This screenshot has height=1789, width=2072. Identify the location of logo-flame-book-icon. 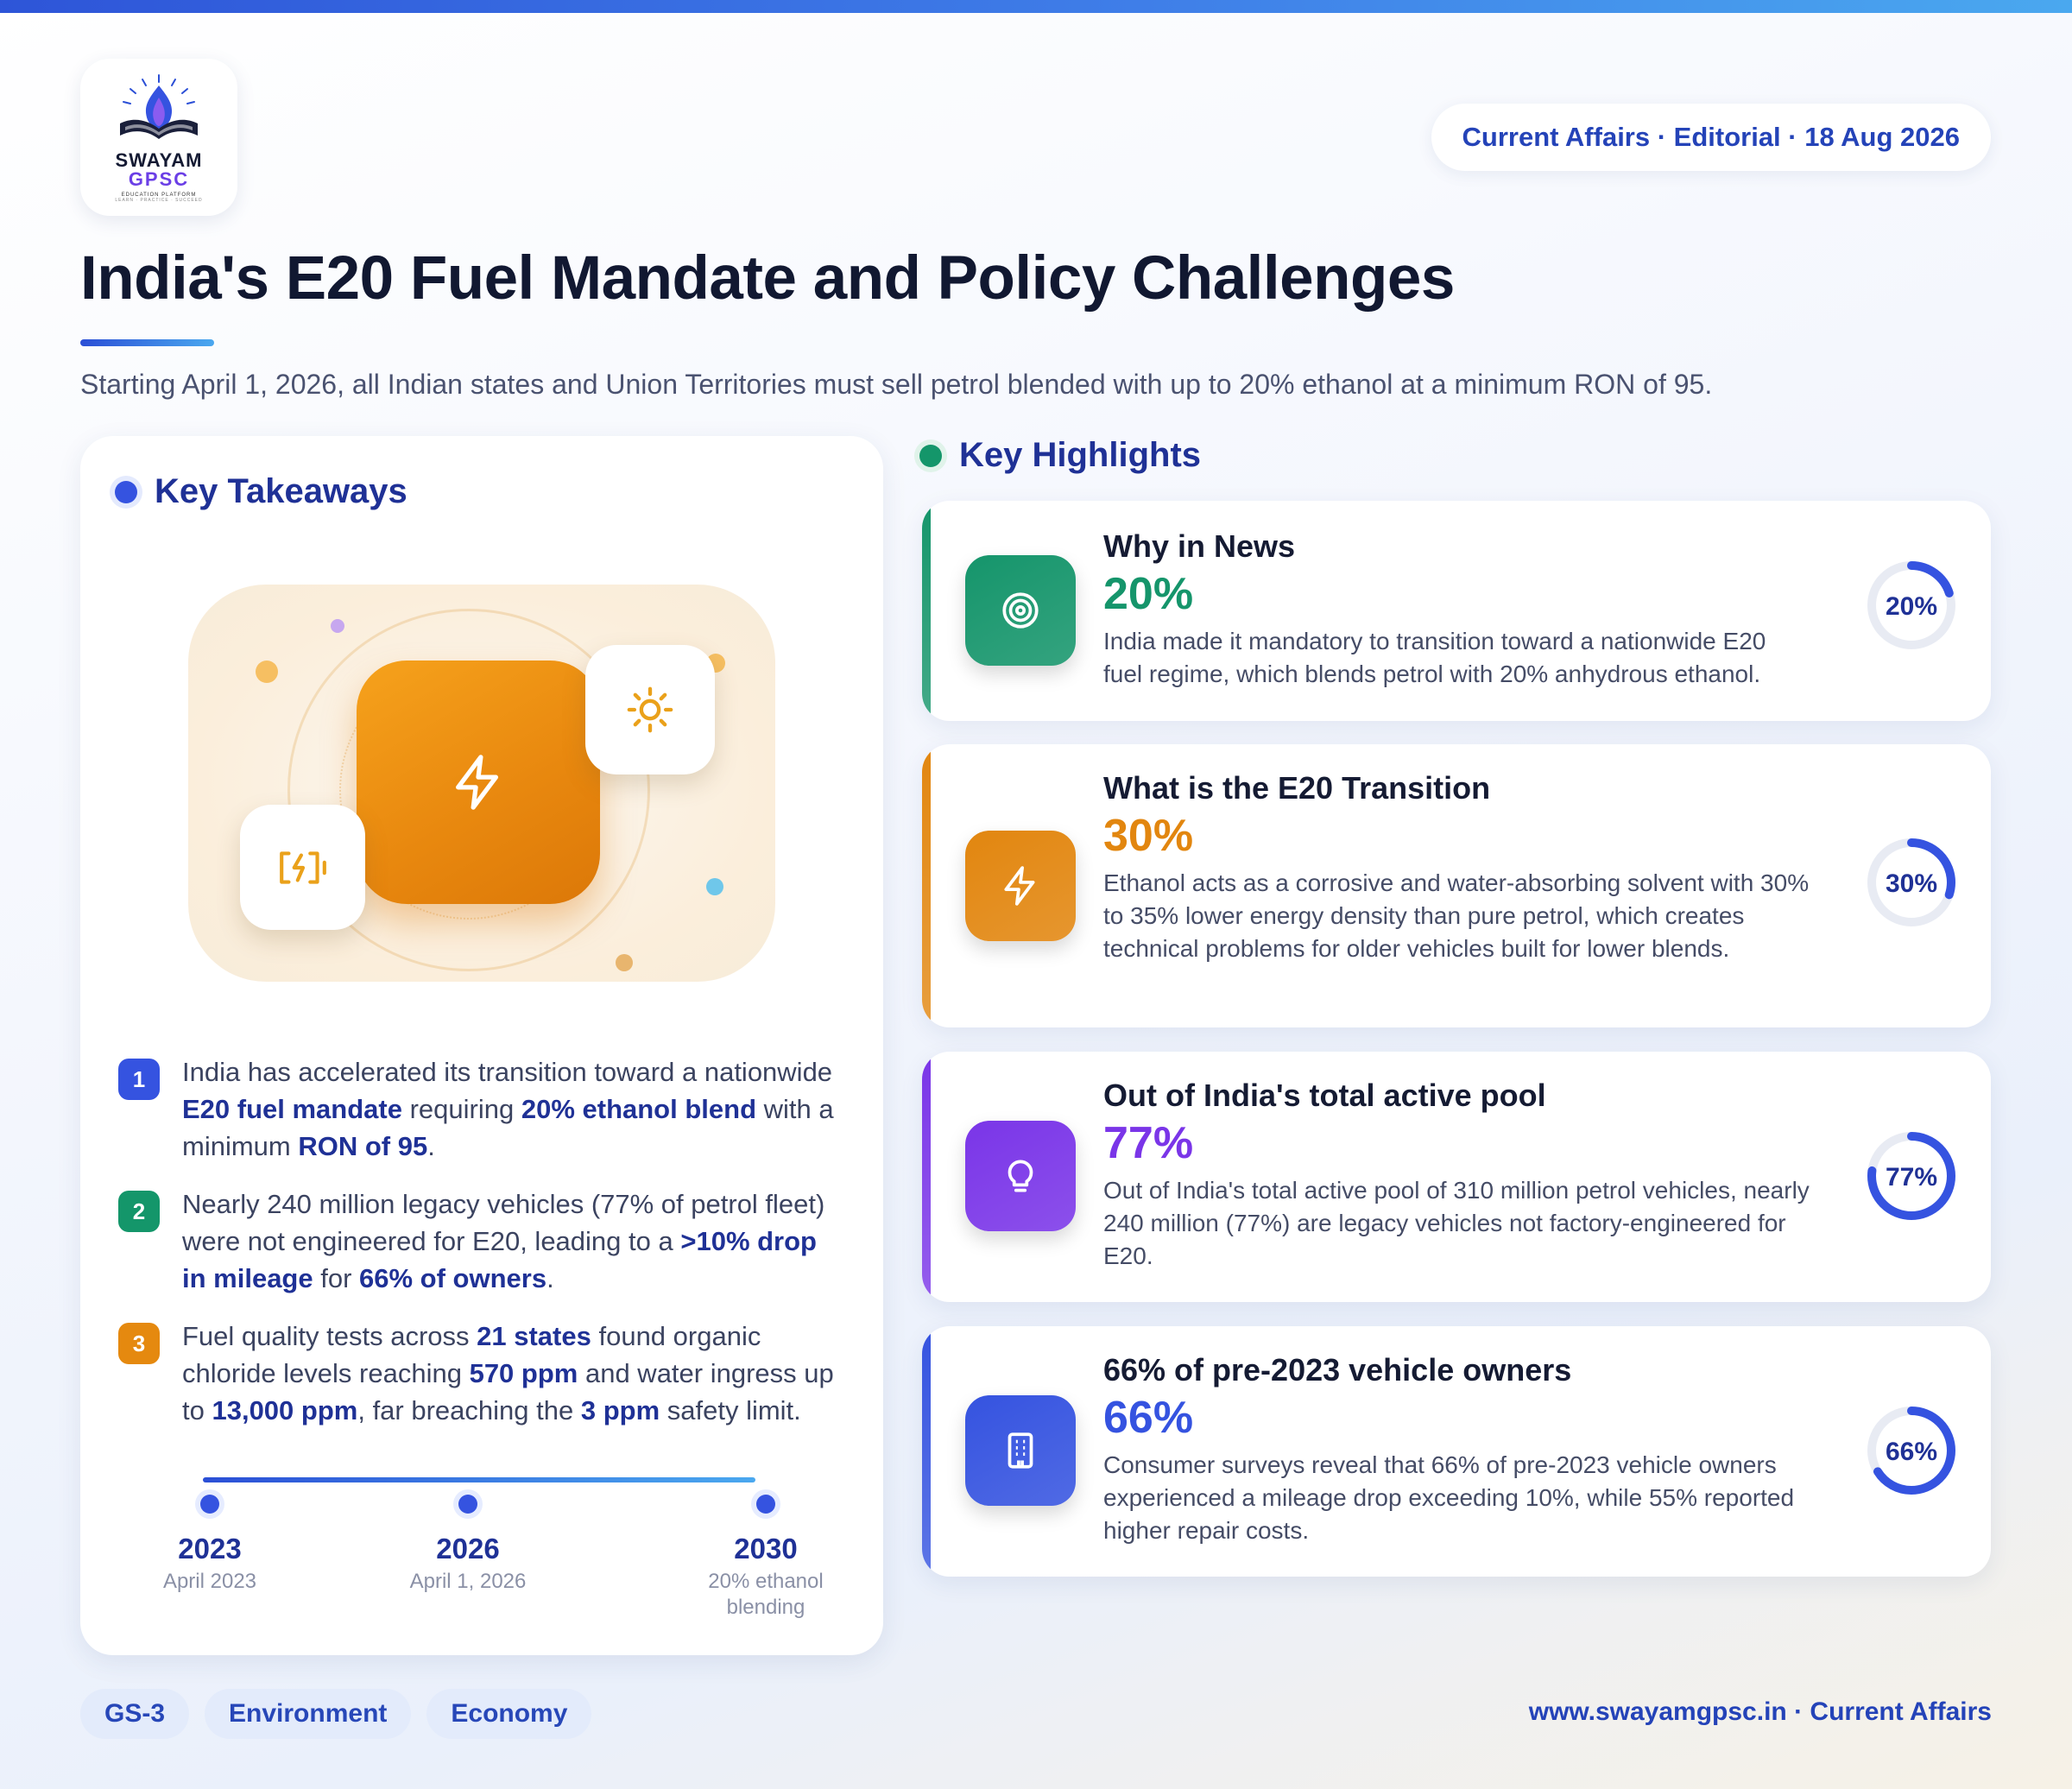
(159, 106).